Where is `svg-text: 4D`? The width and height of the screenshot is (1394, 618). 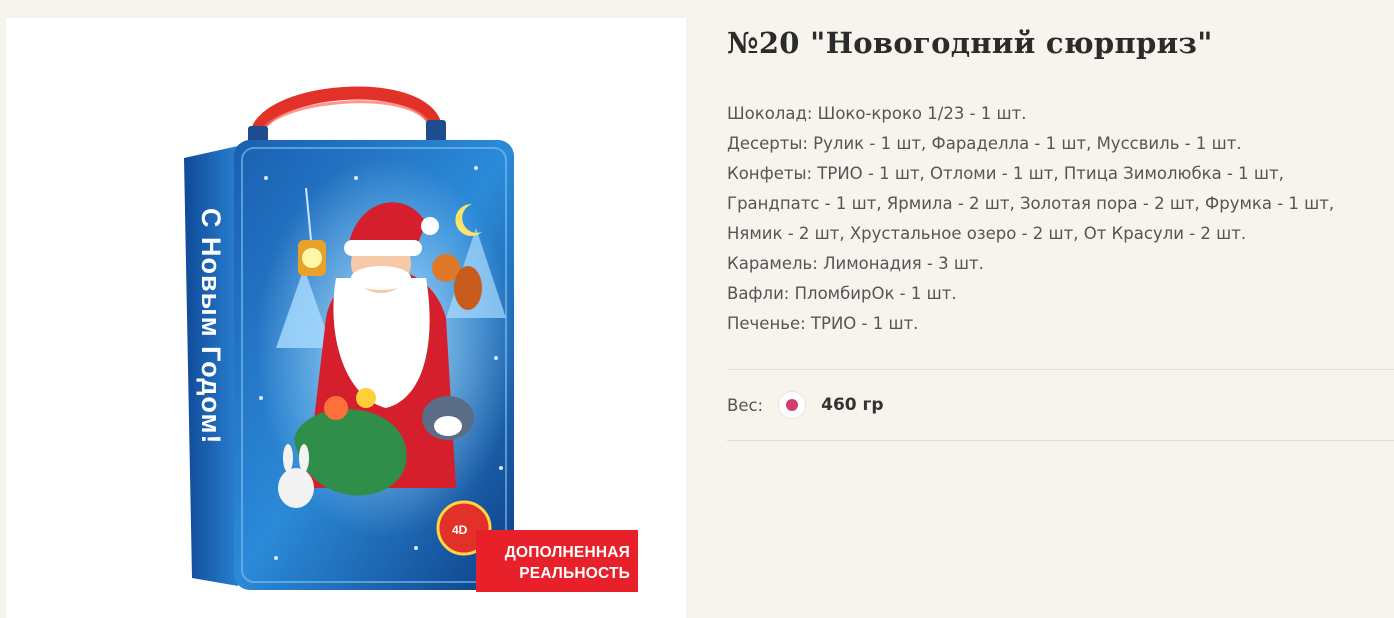 svg-text: 4D is located at coordinates (460, 530).